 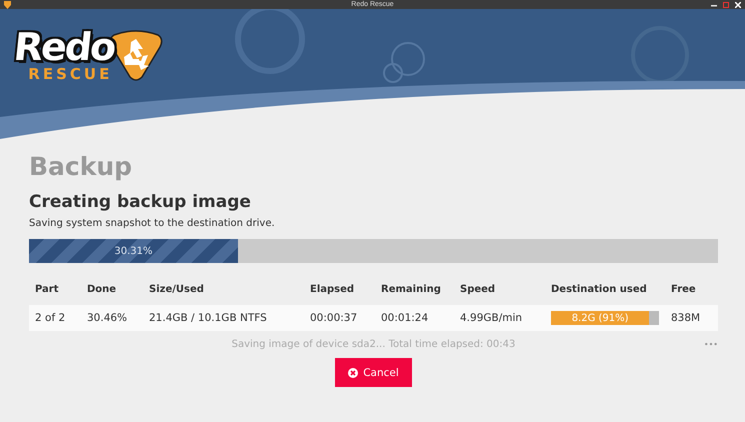 What do you see at coordinates (223, 318) in the screenshot?
I see `table-cell: 21.4GB / 10.1GB NTFS` at bounding box center [223, 318].